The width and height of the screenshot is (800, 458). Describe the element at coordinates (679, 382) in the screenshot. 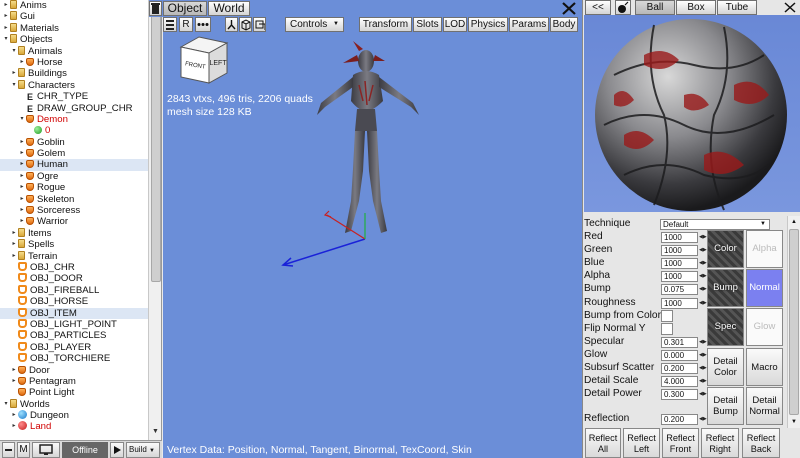

I see `property-value-field: 4.000` at that location.